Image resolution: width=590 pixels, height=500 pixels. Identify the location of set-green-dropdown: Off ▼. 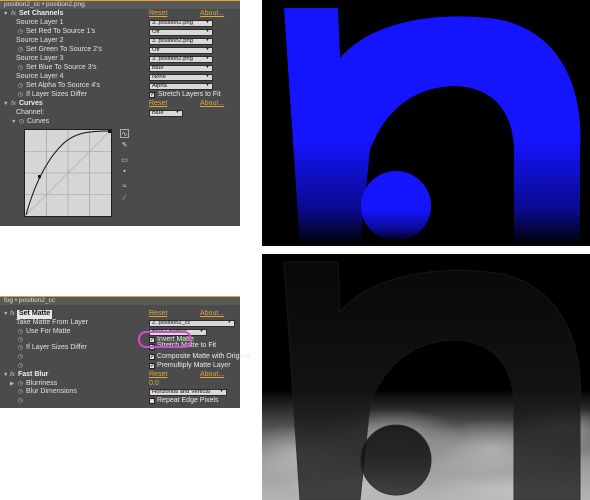
(181, 50).